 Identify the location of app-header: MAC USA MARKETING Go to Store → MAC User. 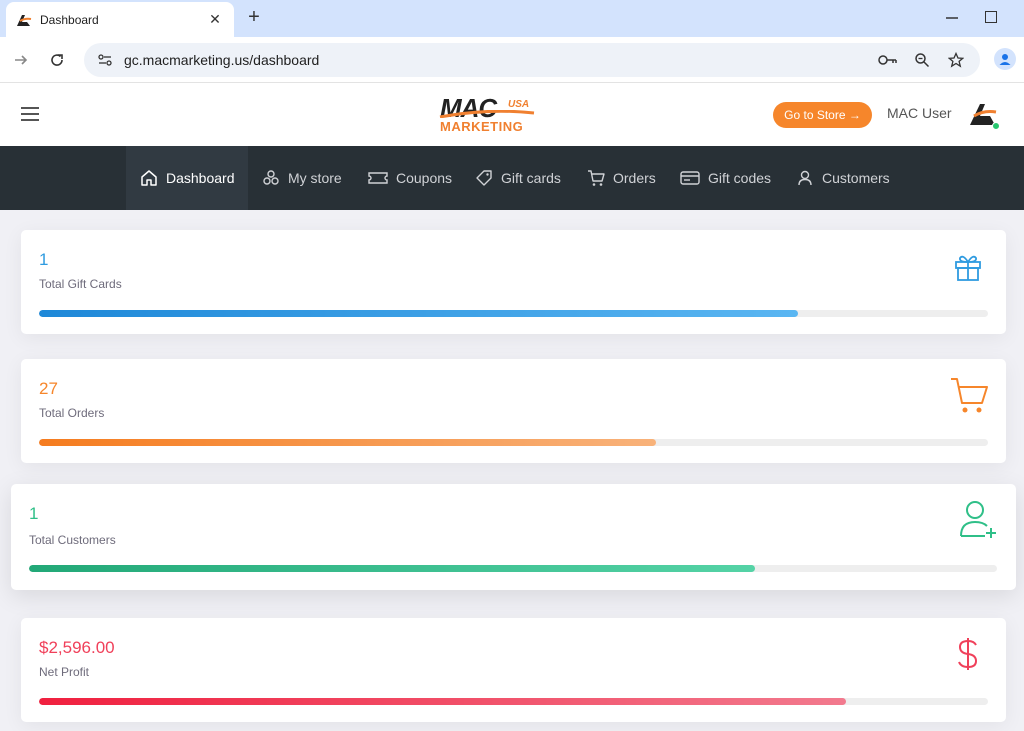
(512, 114).